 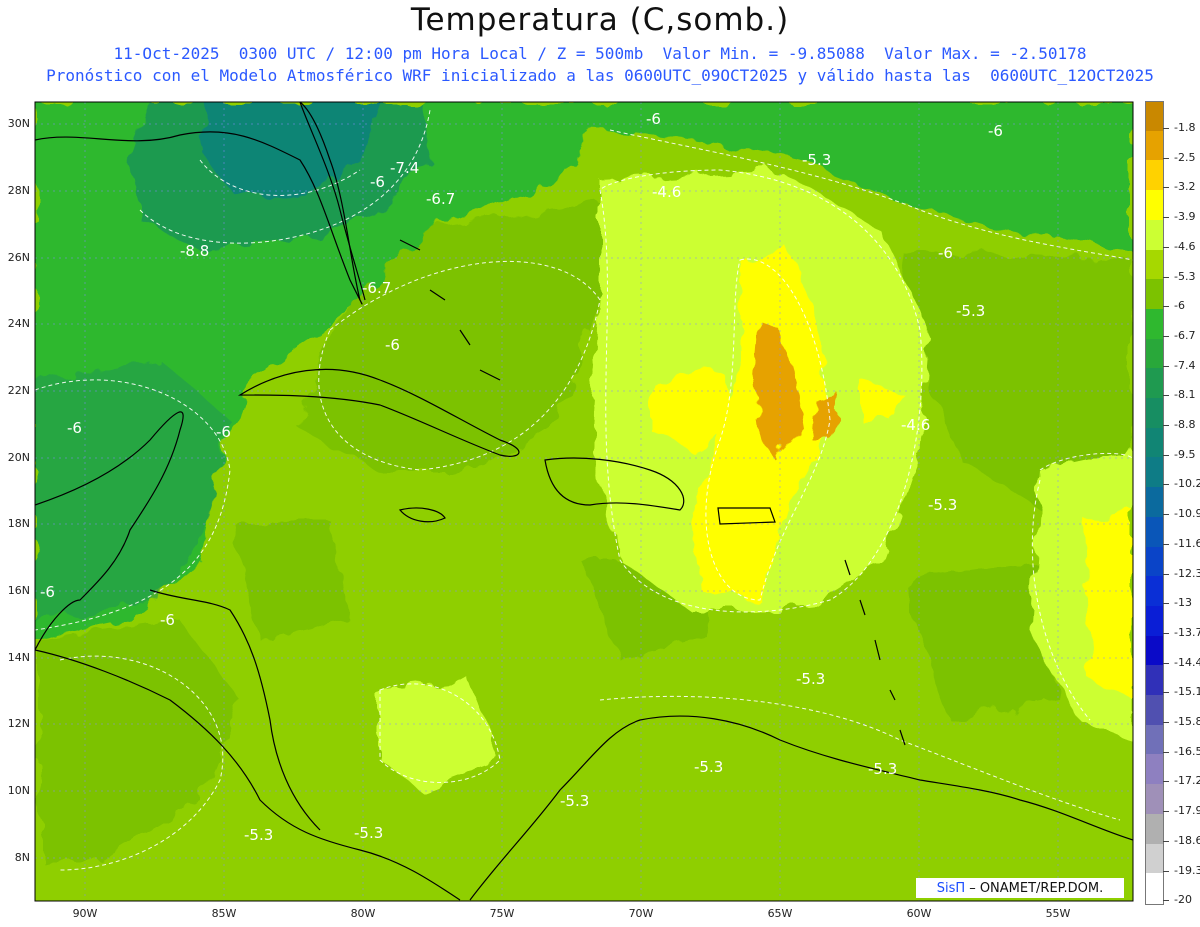 What do you see at coordinates (18, 457) in the screenshot?
I see `lat-label: 20N` at bounding box center [18, 457].